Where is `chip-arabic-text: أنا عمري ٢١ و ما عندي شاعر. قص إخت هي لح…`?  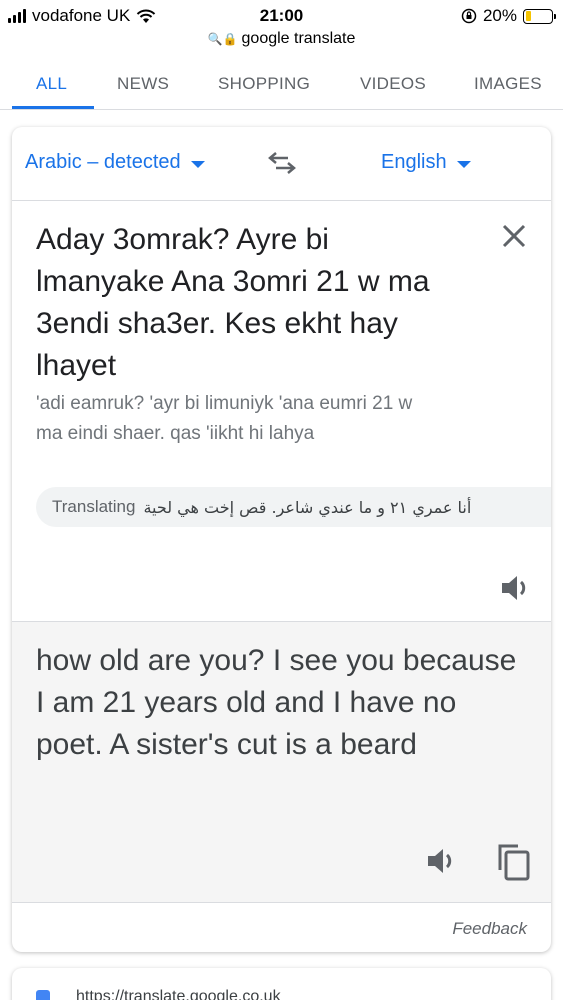 chip-arabic-text: أنا عمري ٢١ و ما عندي شاعر. قص إخت هي لح… is located at coordinates (307, 507).